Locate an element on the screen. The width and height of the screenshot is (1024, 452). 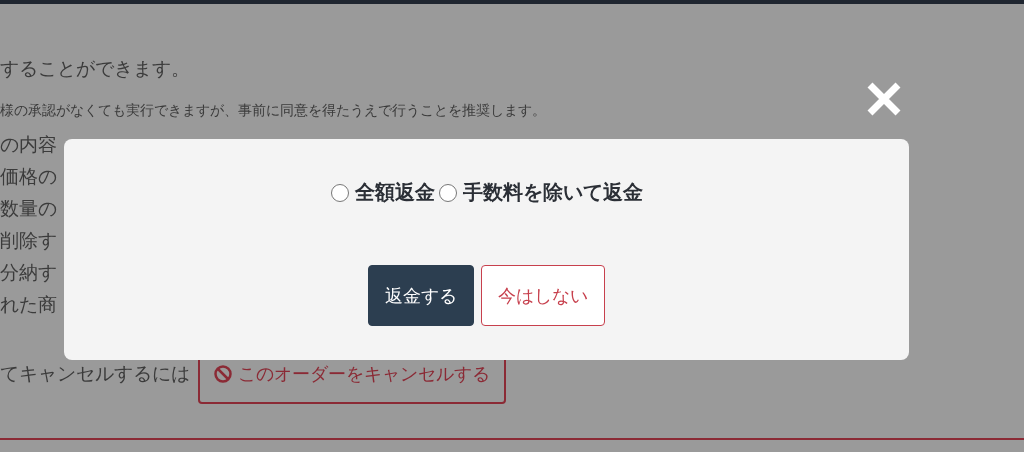
close-icon is located at coordinates (884, 99).